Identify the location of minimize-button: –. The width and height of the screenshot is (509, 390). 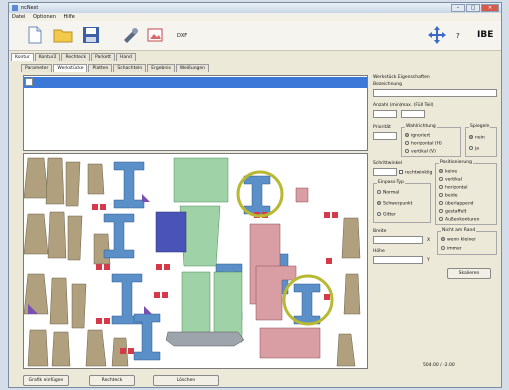
(458, 8).